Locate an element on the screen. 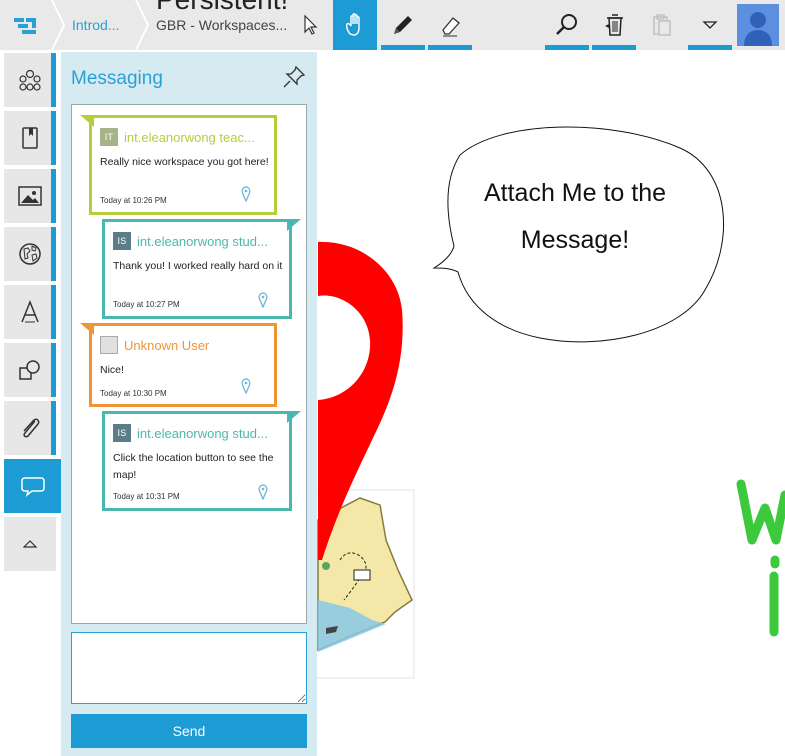  pin-panel-button is located at coordinates (294, 77).